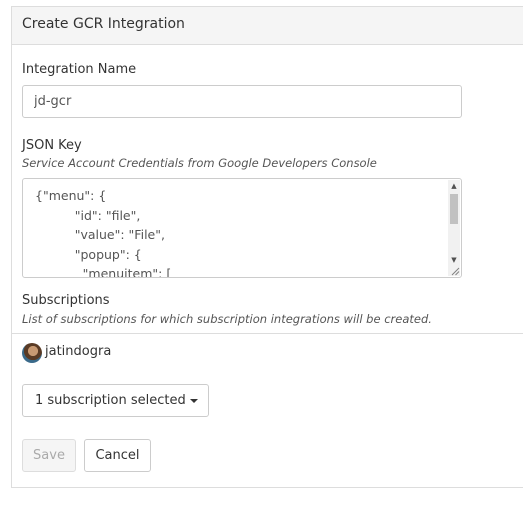 This screenshot has height=506, width=523. I want to click on cancel-button: Cancel, so click(117, 455).